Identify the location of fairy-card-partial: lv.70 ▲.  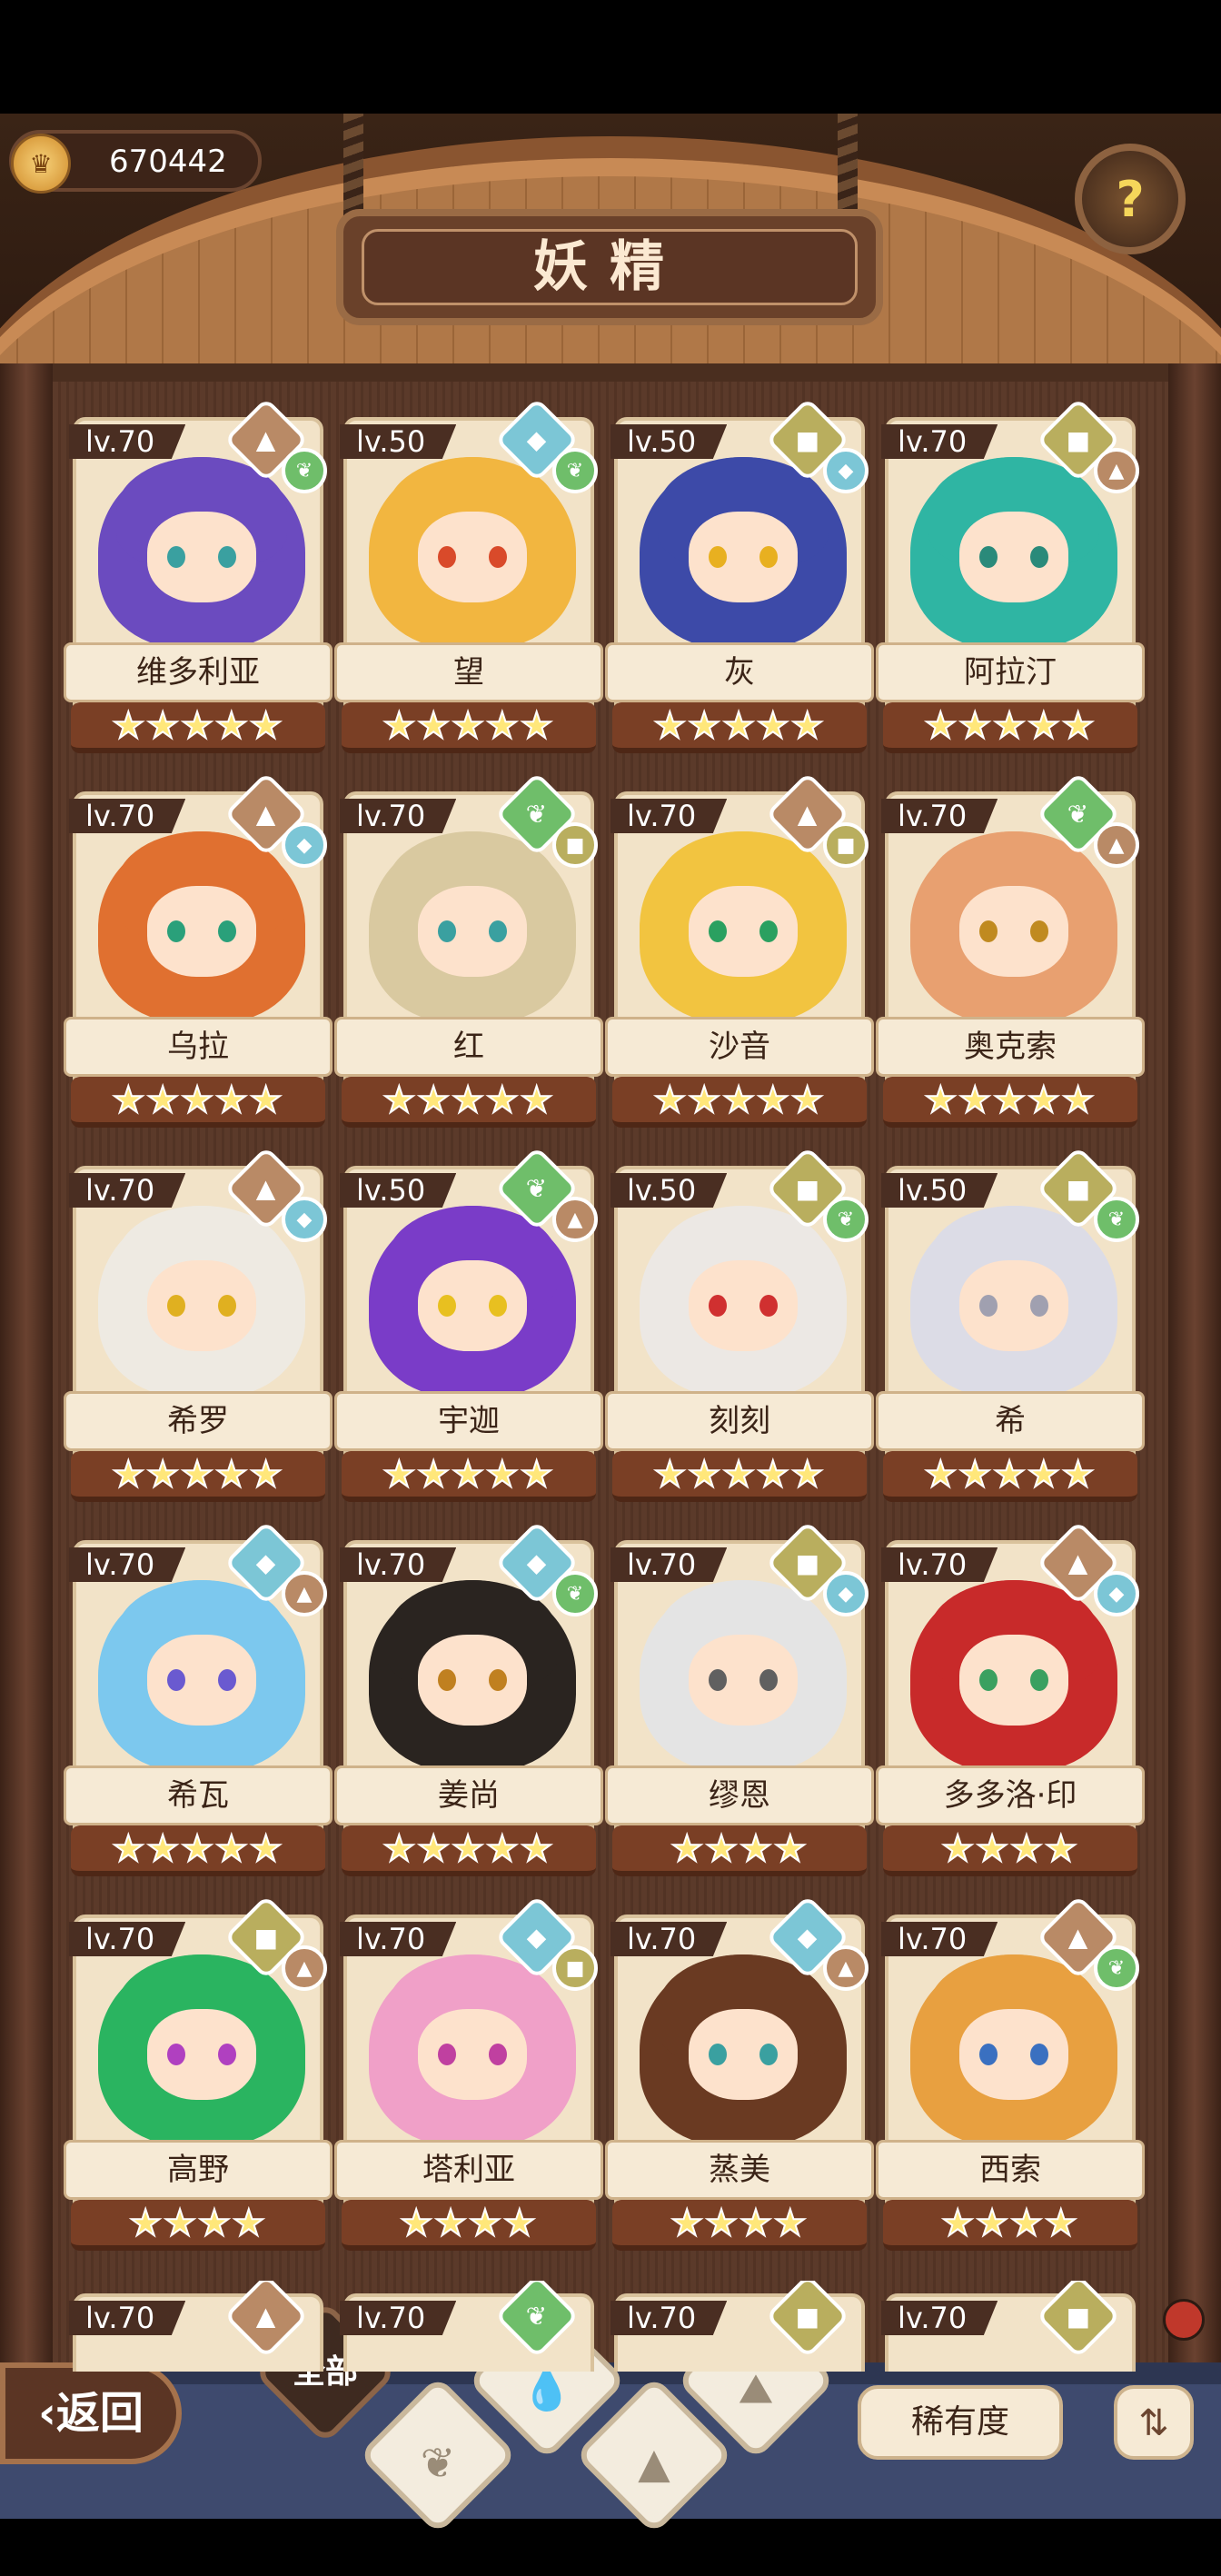
(198, 2326).